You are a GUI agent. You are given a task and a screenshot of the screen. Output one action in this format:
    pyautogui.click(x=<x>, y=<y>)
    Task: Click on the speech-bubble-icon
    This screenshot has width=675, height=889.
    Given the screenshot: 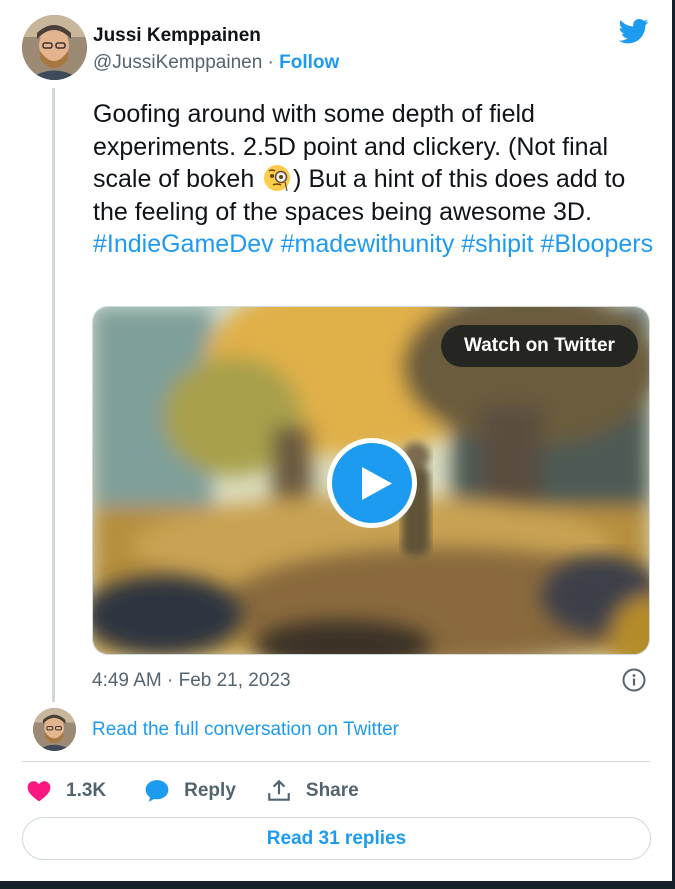 What is the action you would take?
    pyautogui.click(x=157, y=791)
    